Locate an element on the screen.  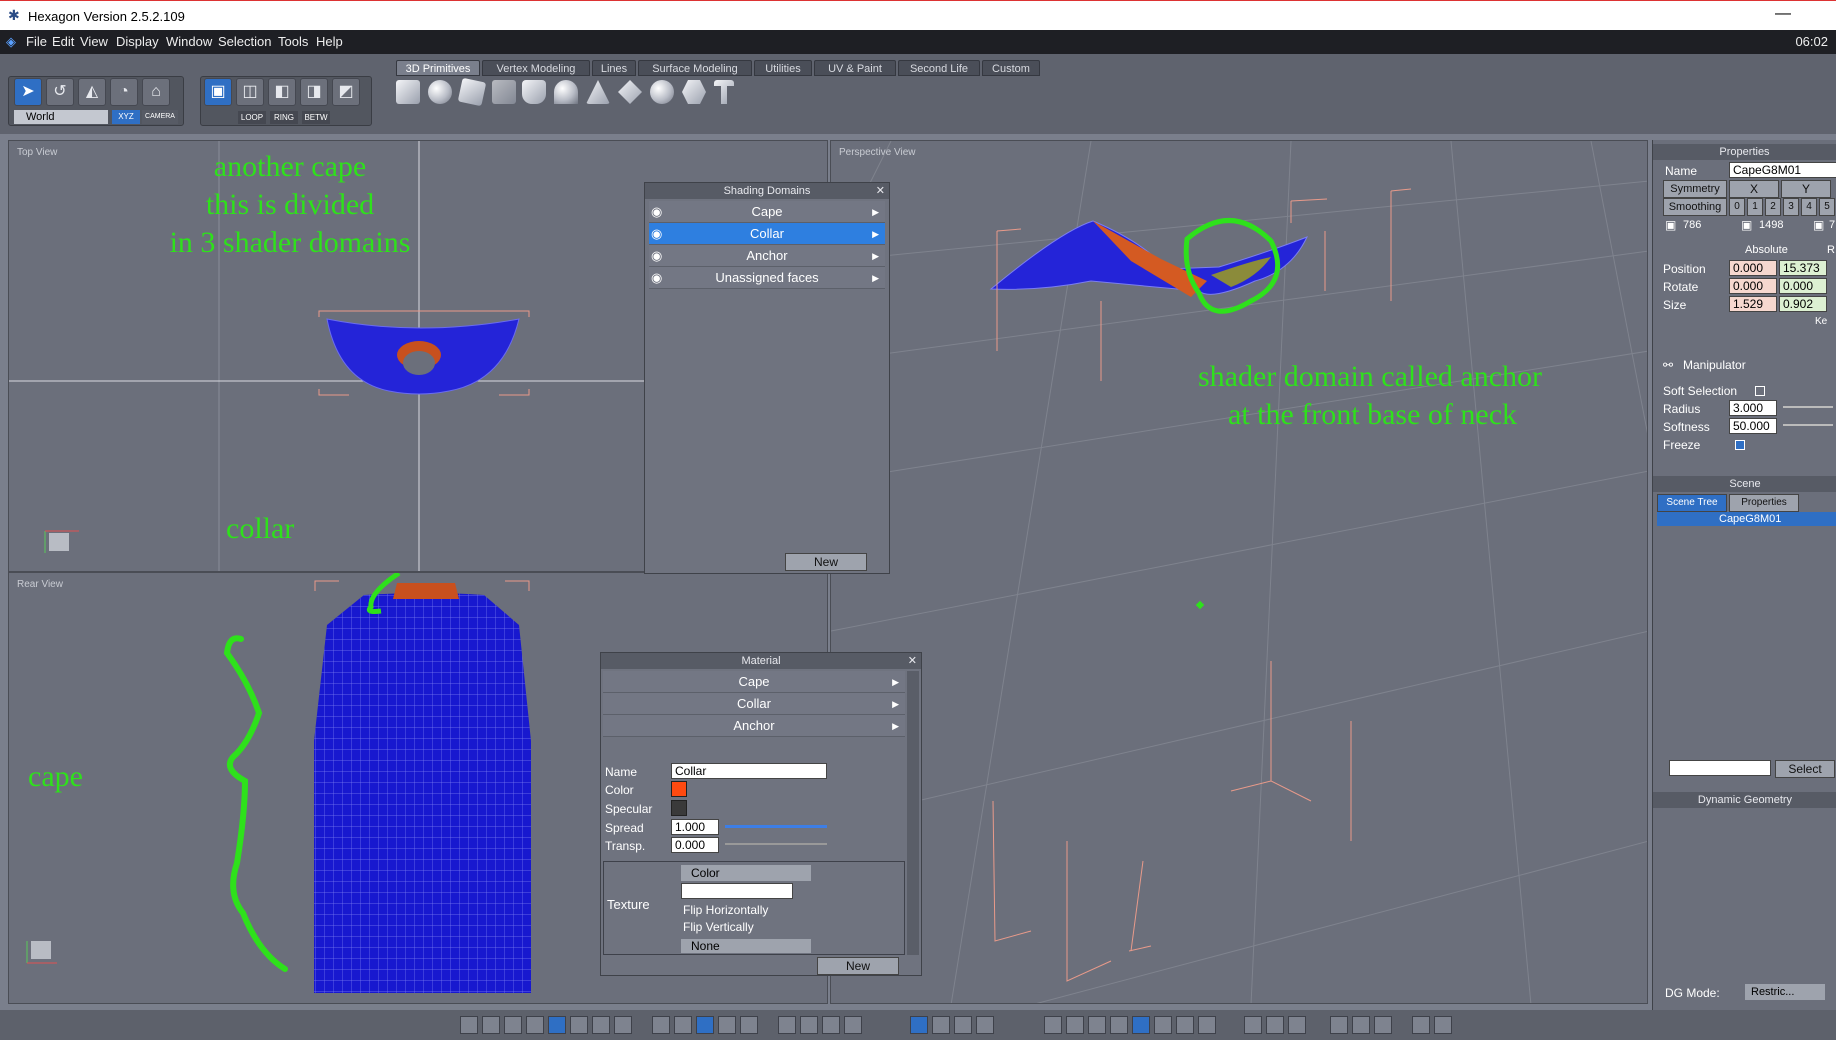
loop-button: LOOP is located at coordinates (252, 117).